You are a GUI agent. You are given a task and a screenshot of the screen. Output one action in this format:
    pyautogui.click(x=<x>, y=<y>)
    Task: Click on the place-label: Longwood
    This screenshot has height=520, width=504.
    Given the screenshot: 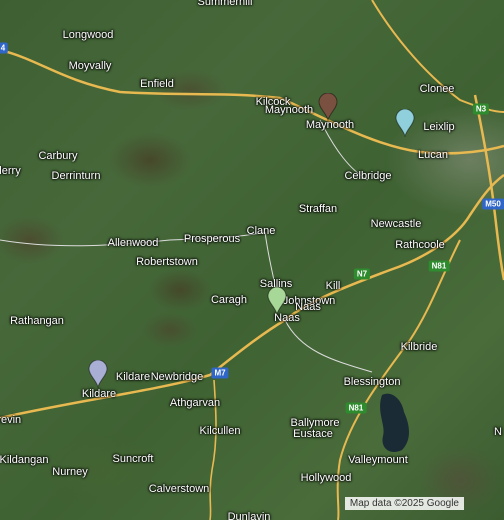 What is the action you would take?
    pyautogui.click(x=88, y=35)
    